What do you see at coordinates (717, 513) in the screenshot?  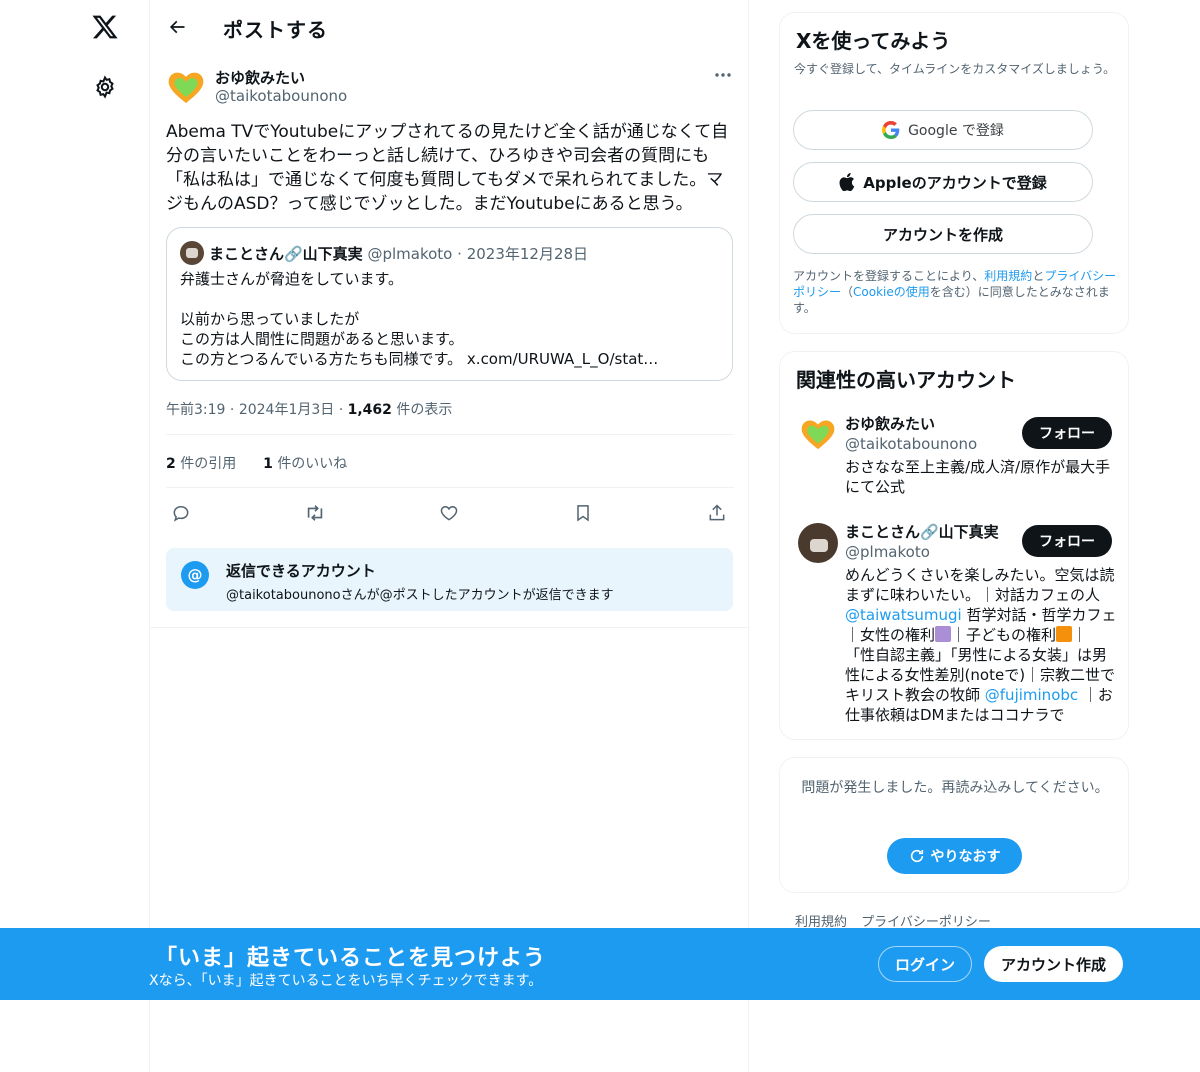 I see `share-icon` at bounding box center [717, 513].